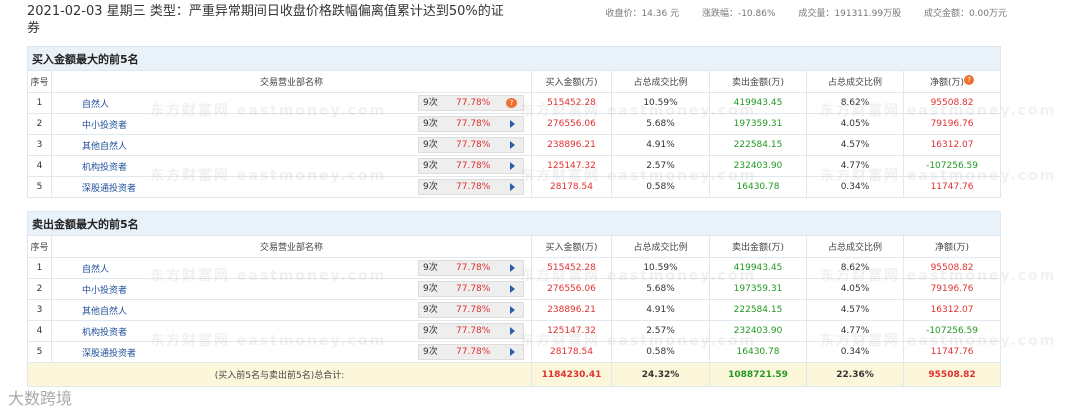 Image resolution: width=1080 pixels, height=415 pixels. What do you see at coordinates (571, 352) in the screenshot?
I see `buy-amount: 28178.54` at bounding box center [571, 352].